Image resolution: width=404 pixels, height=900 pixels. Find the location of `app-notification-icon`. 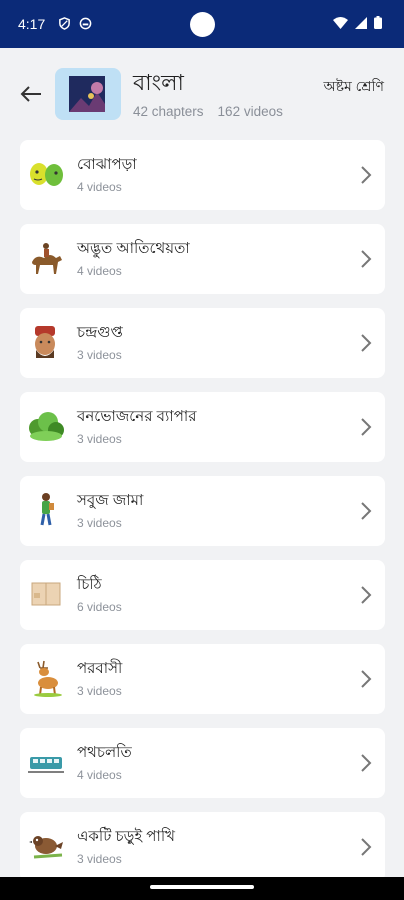

app-notification-icon is located at coordinates (85, 26).